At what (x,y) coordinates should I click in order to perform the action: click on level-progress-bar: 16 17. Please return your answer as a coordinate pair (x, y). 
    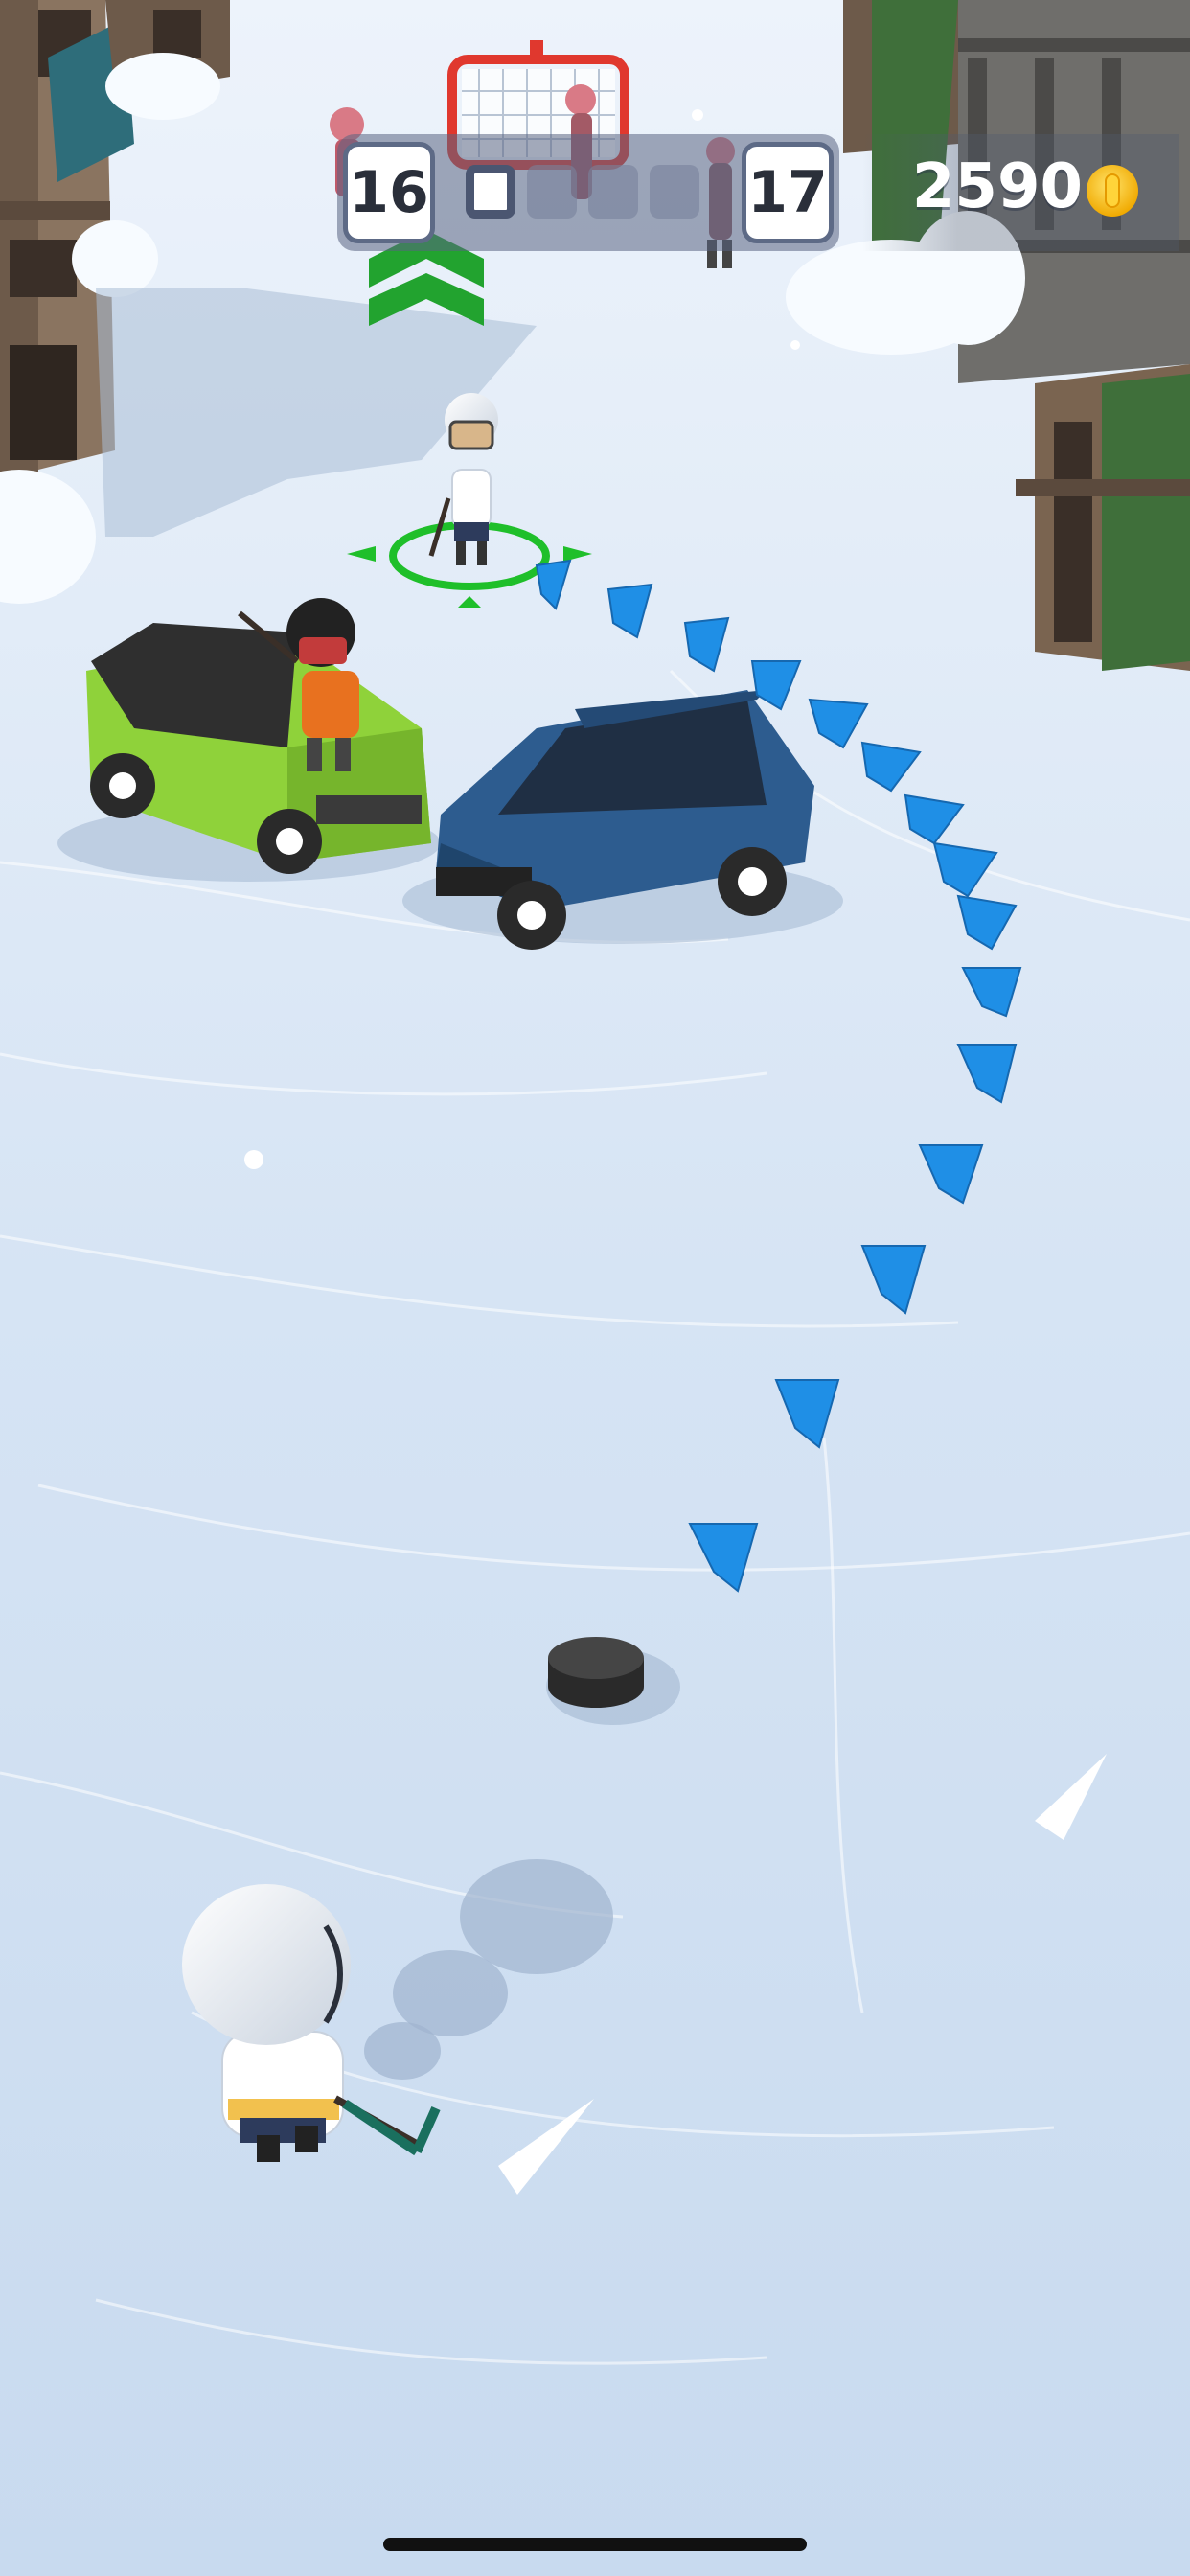
    Looking at the image, I should click on (588, 193).